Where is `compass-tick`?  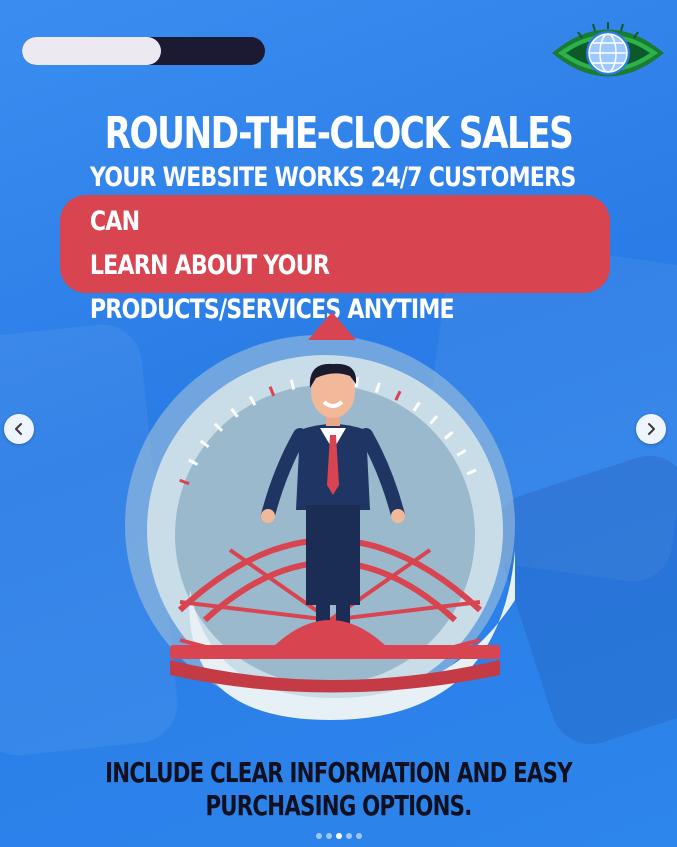 compass-tick is located at coordinates (357, 382).